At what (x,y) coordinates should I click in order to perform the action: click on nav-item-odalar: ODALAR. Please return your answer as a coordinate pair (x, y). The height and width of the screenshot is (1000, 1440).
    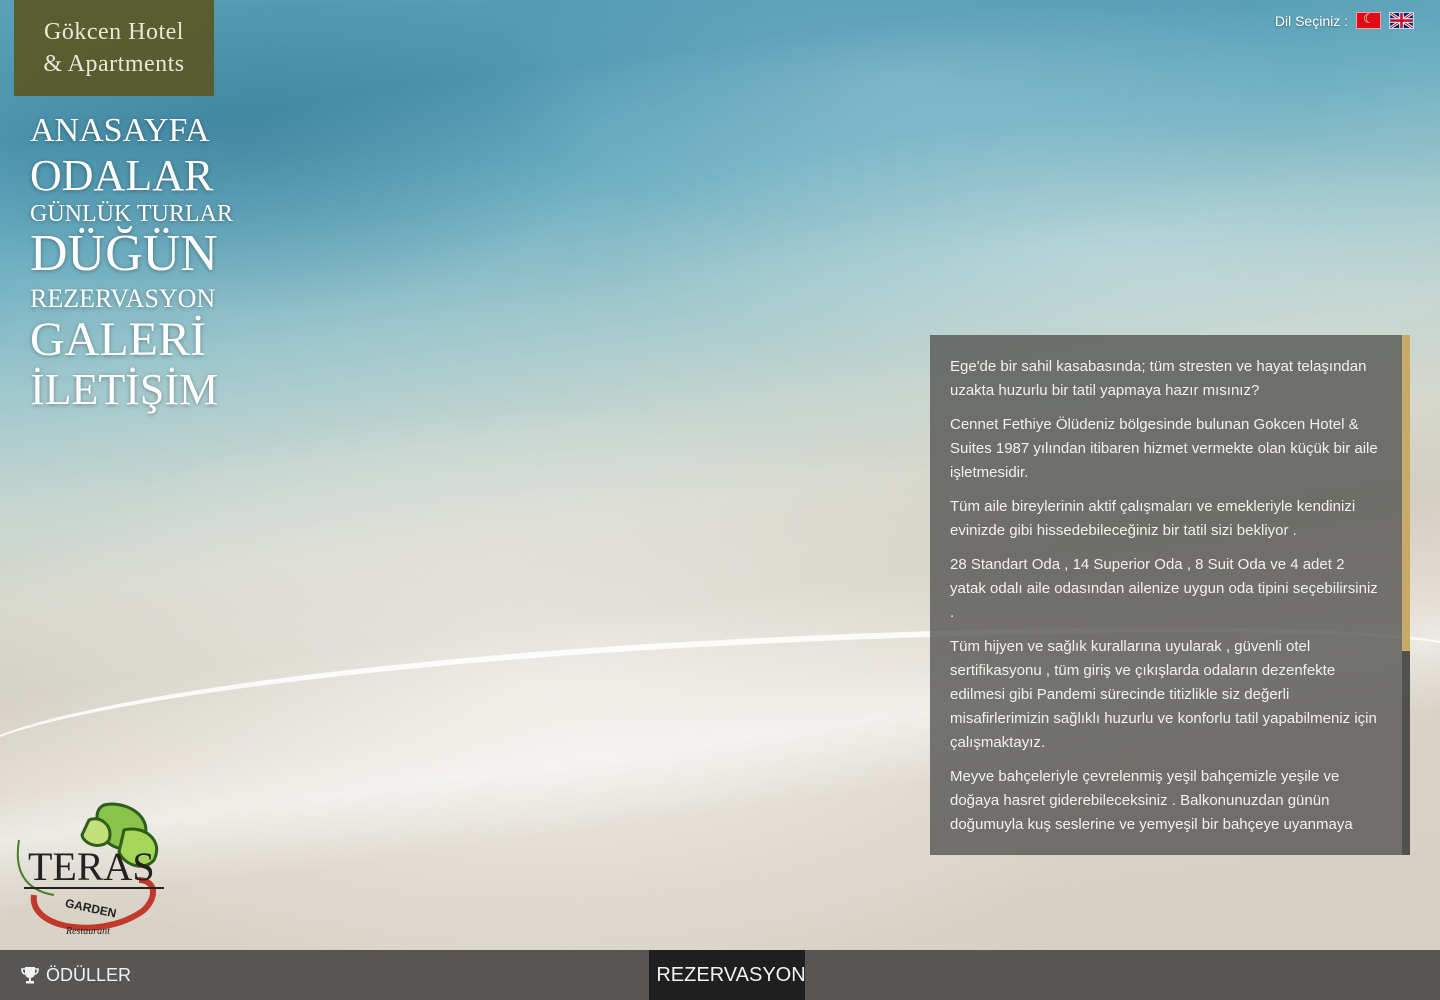
    Looking at the image, I should click on (131, 176).